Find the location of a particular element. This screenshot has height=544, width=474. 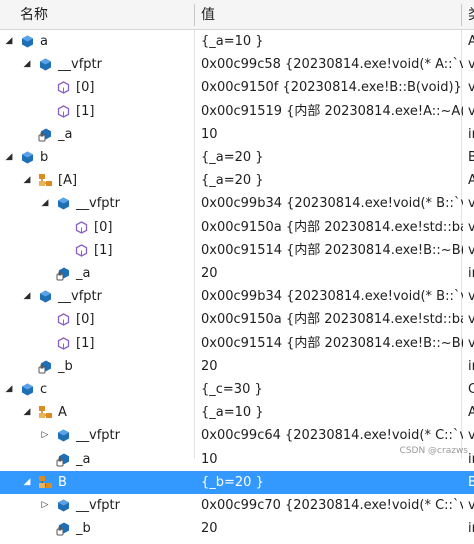

tree-row: ◢ A {_a=10 } A is located at coordinates (237, 412).